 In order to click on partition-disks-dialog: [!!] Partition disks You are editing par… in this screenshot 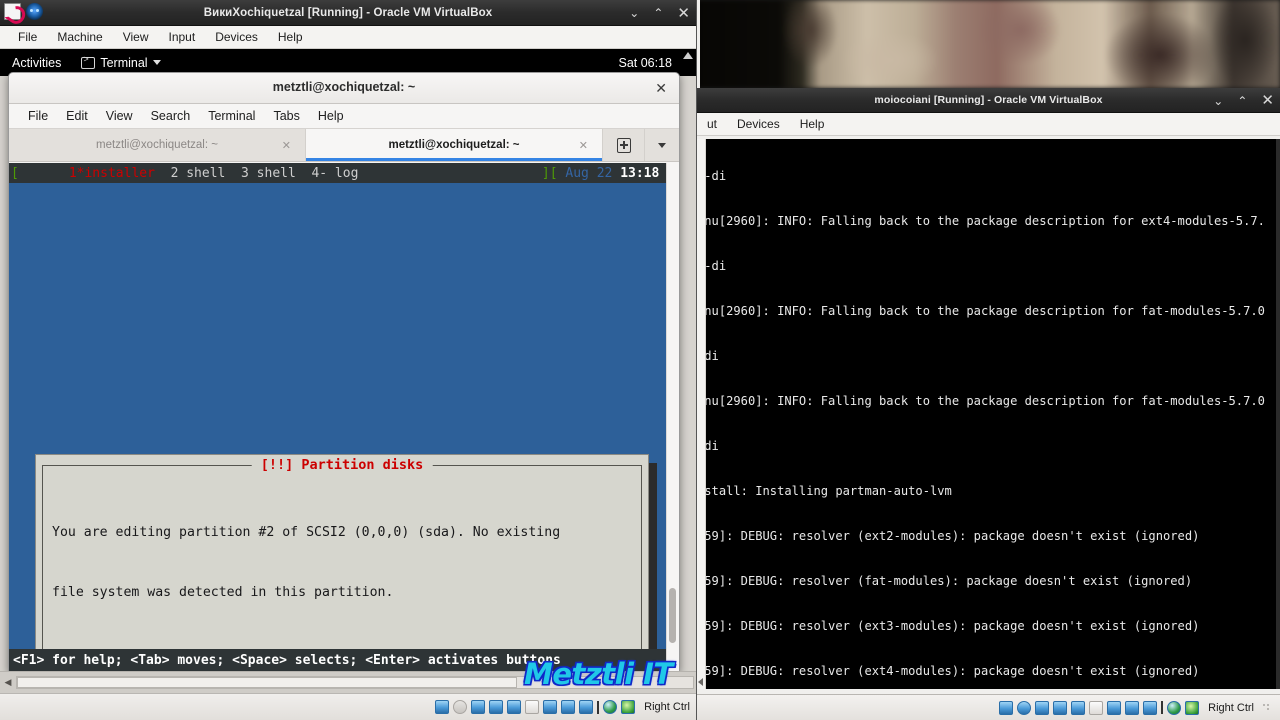, I will do `click(342, 562)`.